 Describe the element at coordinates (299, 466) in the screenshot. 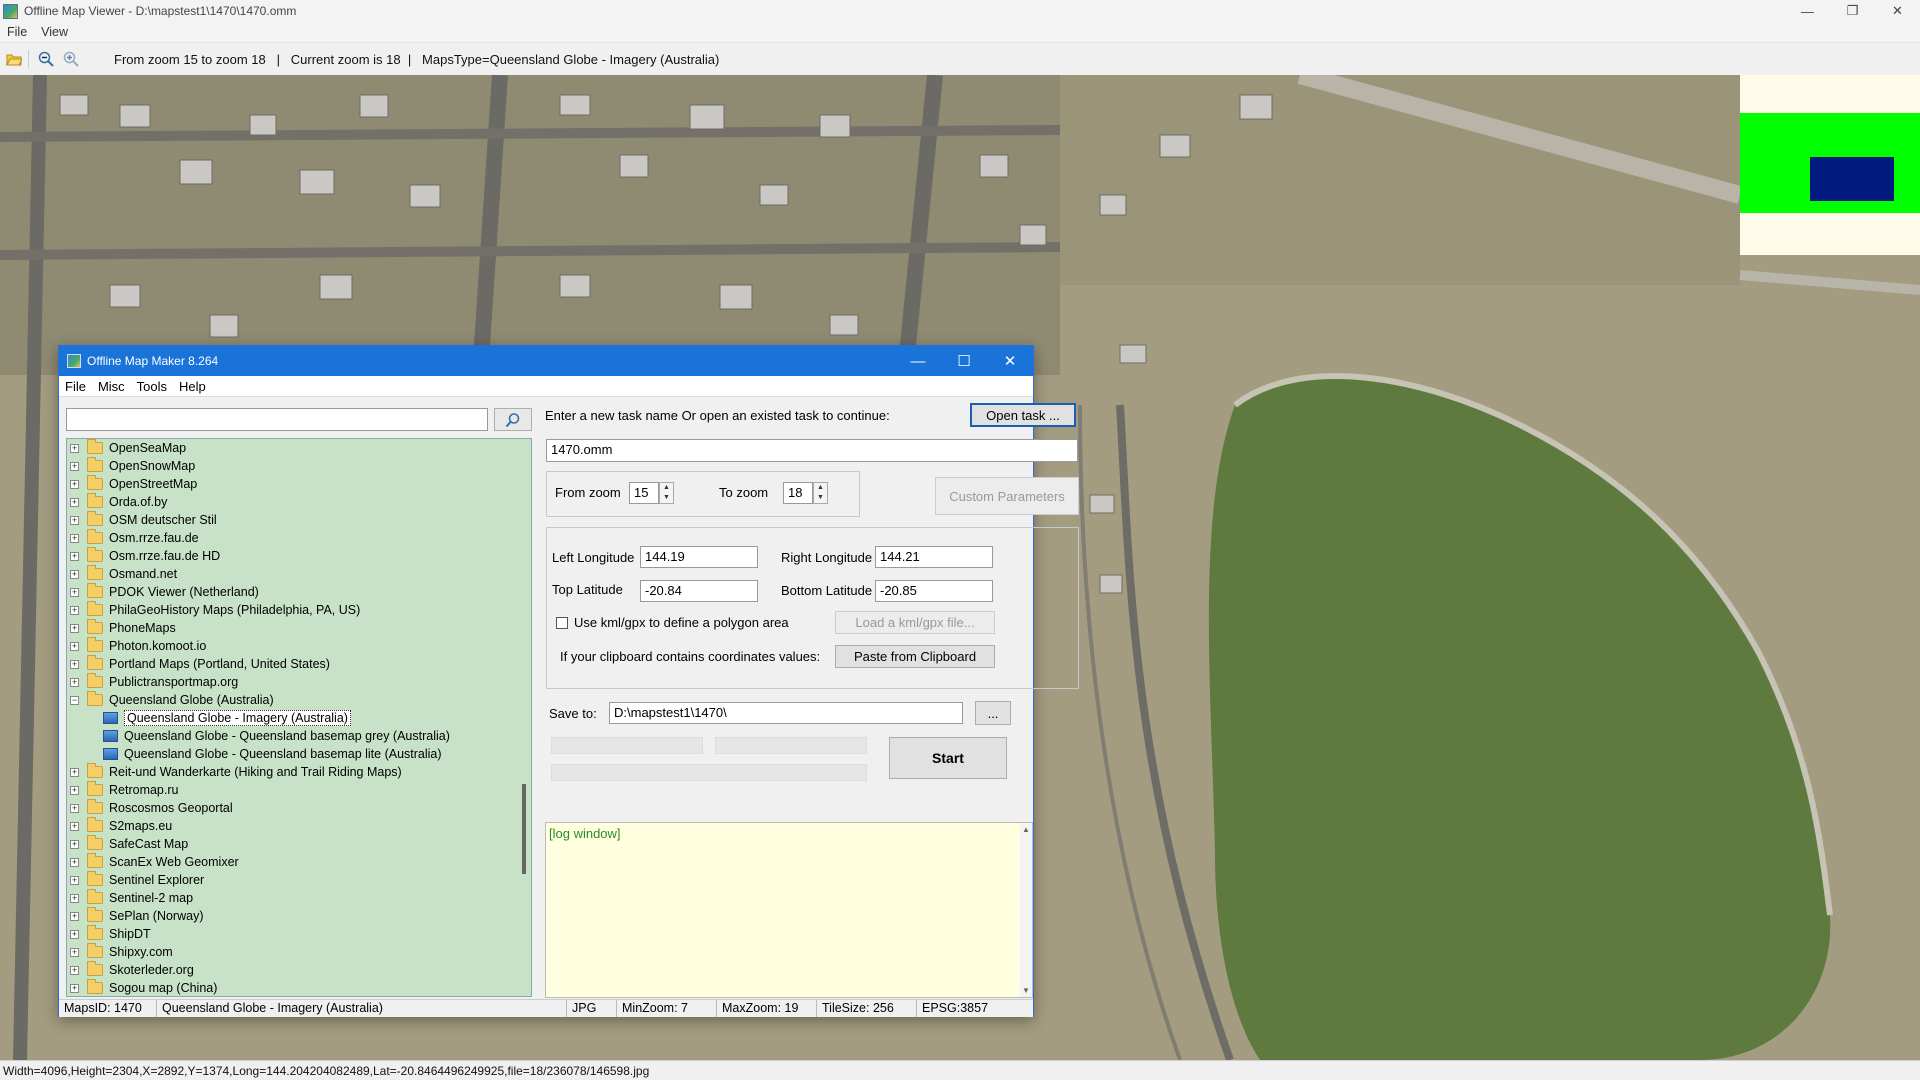

I see `tree-item: + OpenSnowMap` at that location.